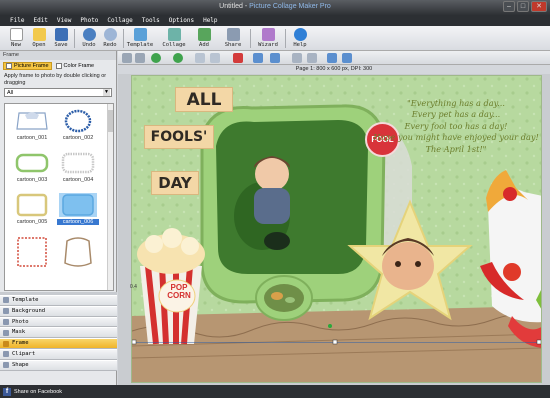 This screenshot has width=550, height=398. Describe the element at coordinates (300, 38) in the screenshot. I see `help-button: Help` at that location.